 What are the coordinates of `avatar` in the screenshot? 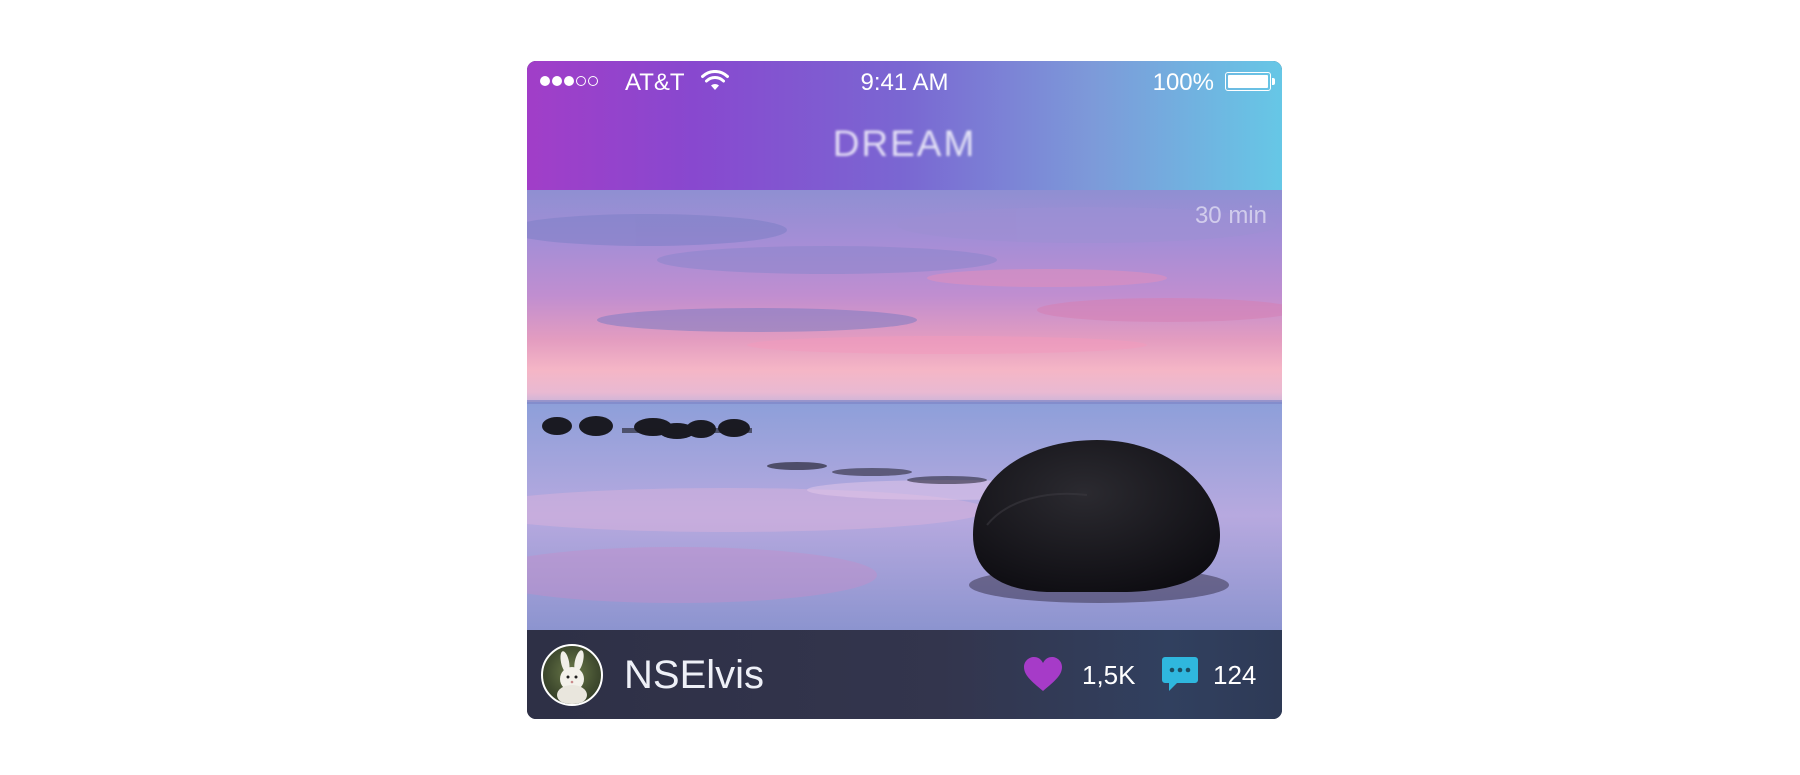 It's located at (572, 675).